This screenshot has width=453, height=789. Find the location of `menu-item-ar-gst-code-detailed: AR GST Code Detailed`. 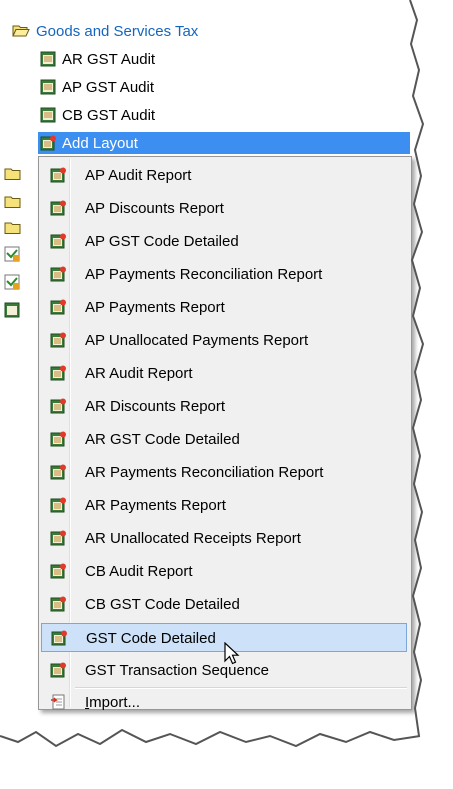

menu-item-ar-gst-code-detailed: AR GST Code Detailed is located at coordinates (224, 439).